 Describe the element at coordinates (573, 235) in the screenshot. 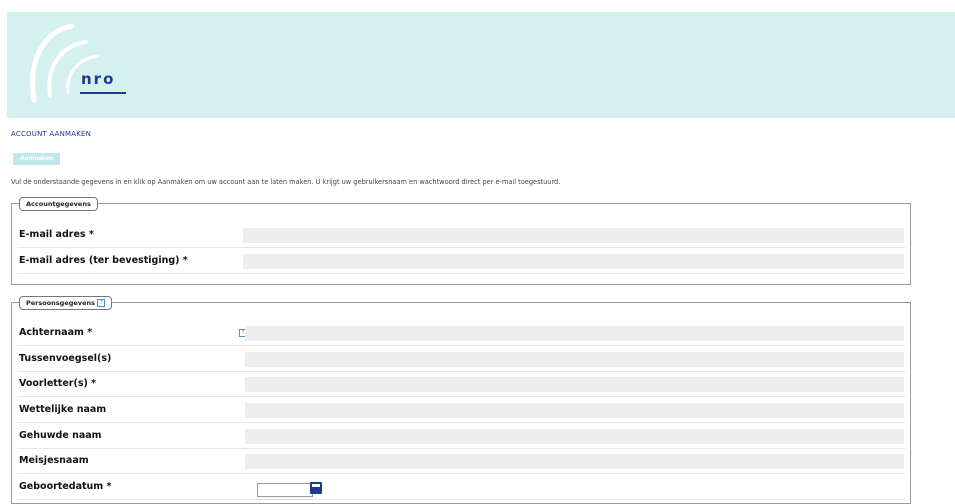

I see `email-input` at that location.